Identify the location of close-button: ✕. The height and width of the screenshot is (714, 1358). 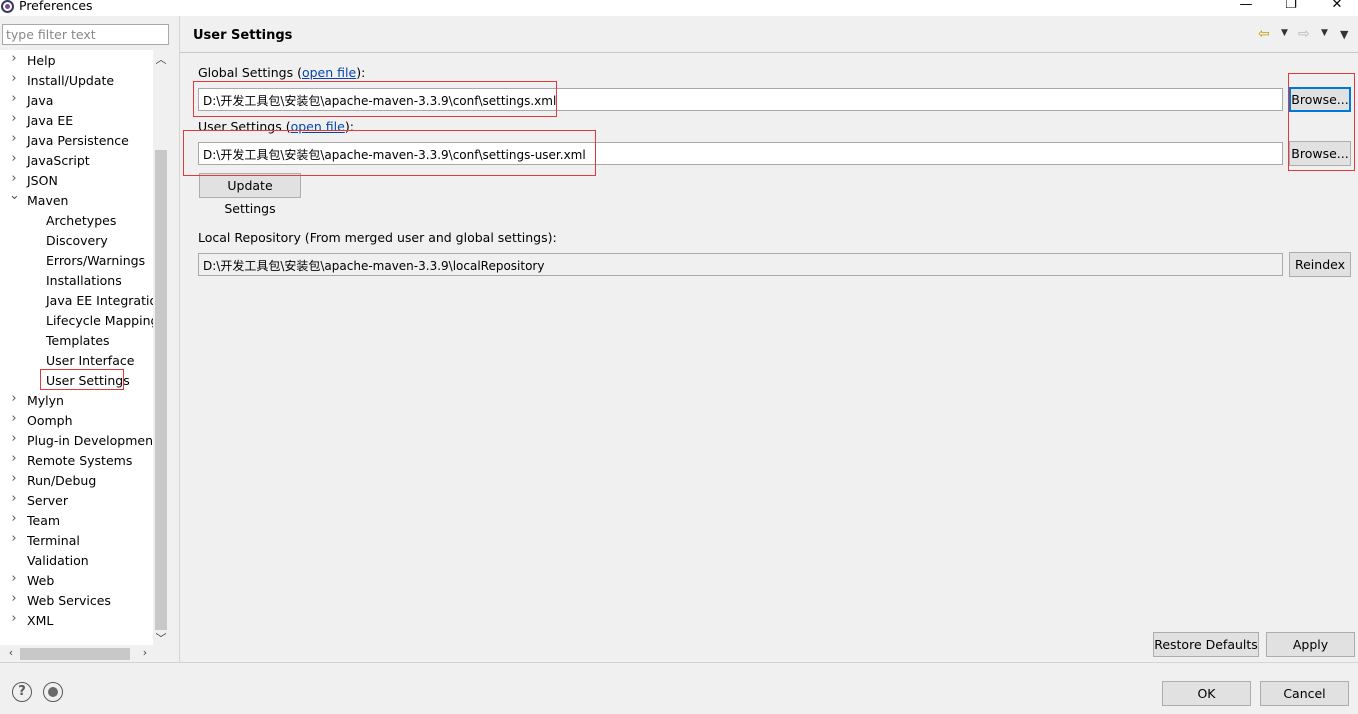
(1337, 6).